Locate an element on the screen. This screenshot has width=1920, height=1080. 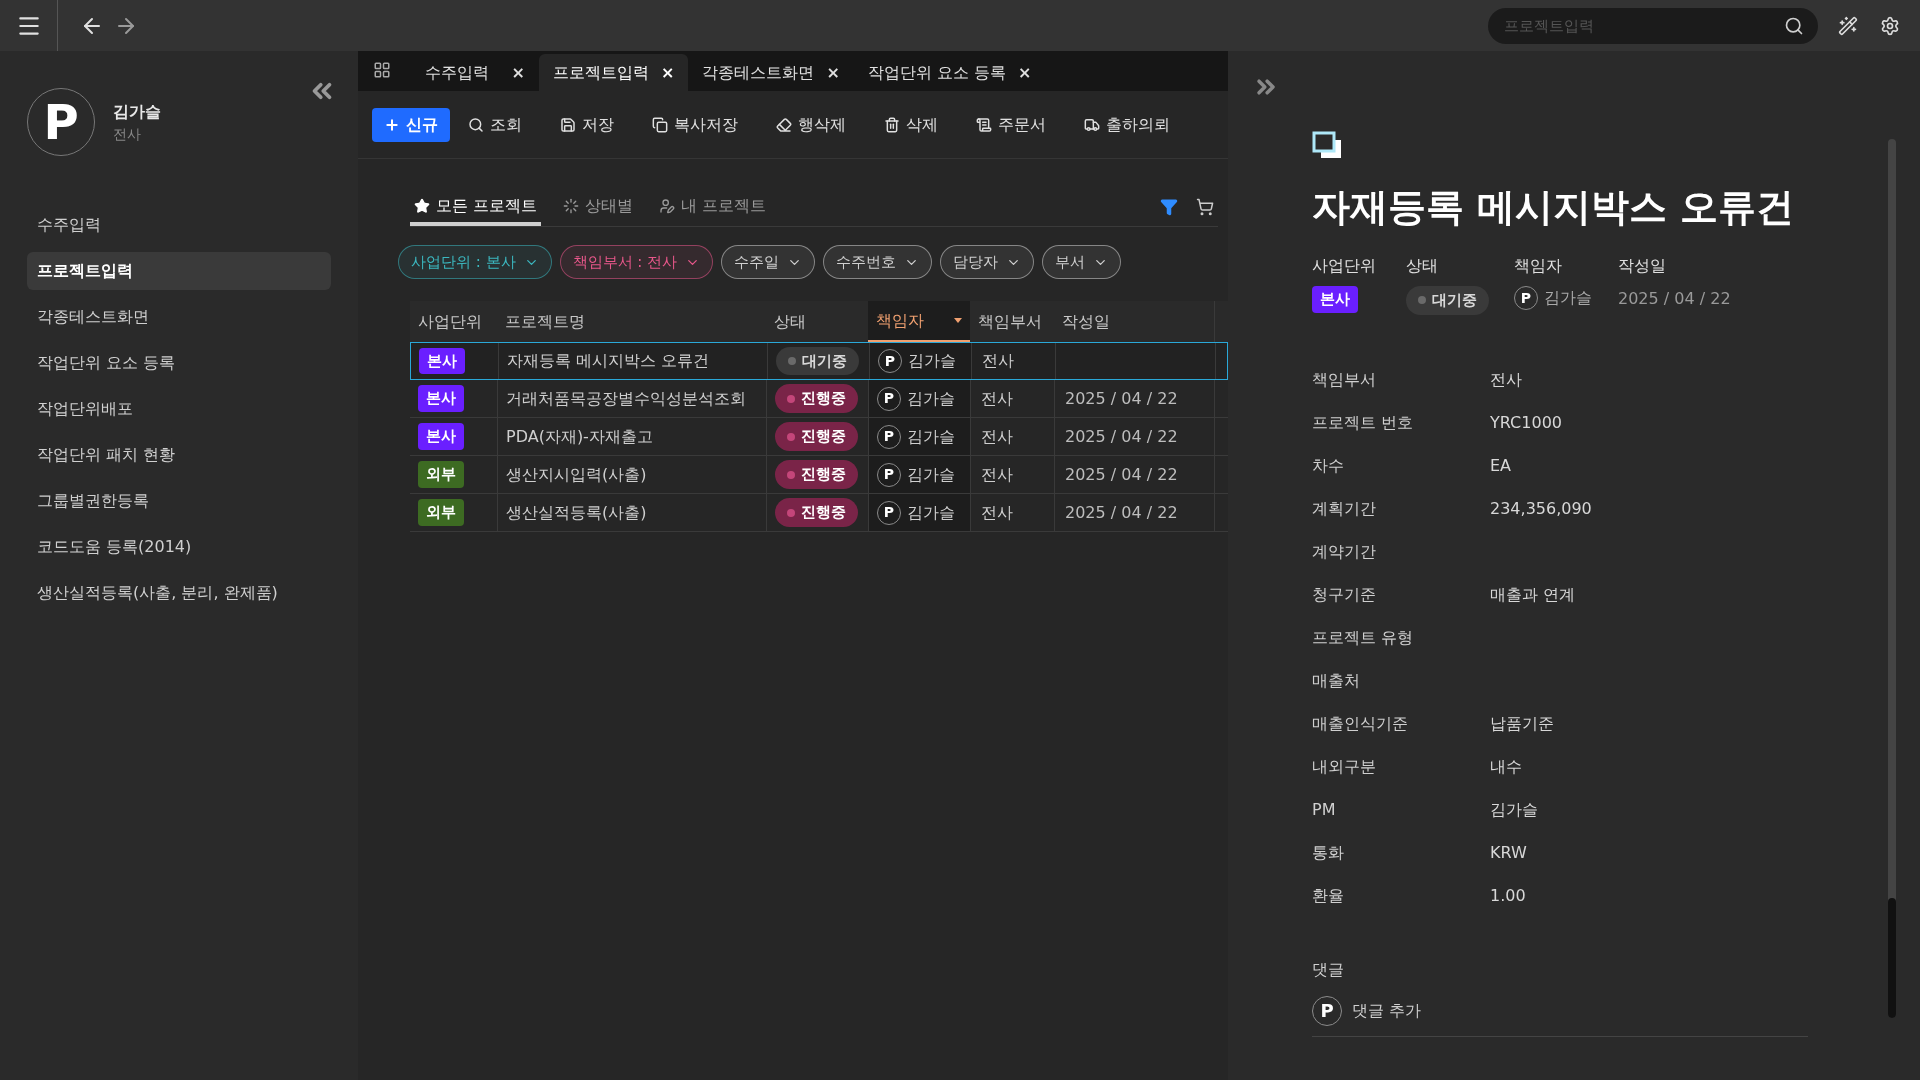
toolbar-button: 주문서 is located at coordinates (1011, 124).